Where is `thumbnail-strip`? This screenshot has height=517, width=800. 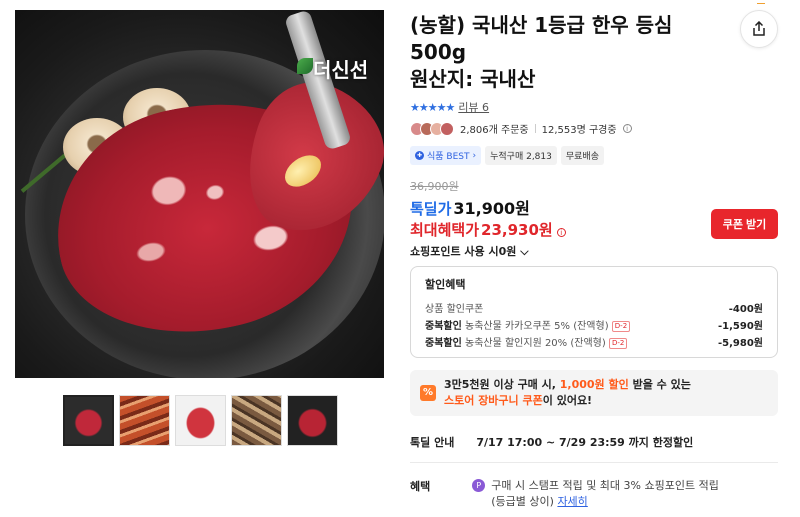 thumbnail-strip is located at coordinates (200, 420).